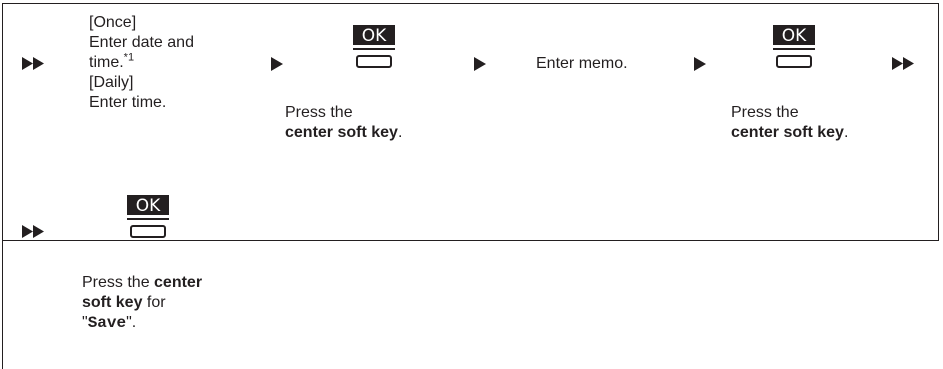 The height and width of the screenshot is (369, 943). I want to click on step5-text: Press the center soft key for "Save"., so click(142, 303).